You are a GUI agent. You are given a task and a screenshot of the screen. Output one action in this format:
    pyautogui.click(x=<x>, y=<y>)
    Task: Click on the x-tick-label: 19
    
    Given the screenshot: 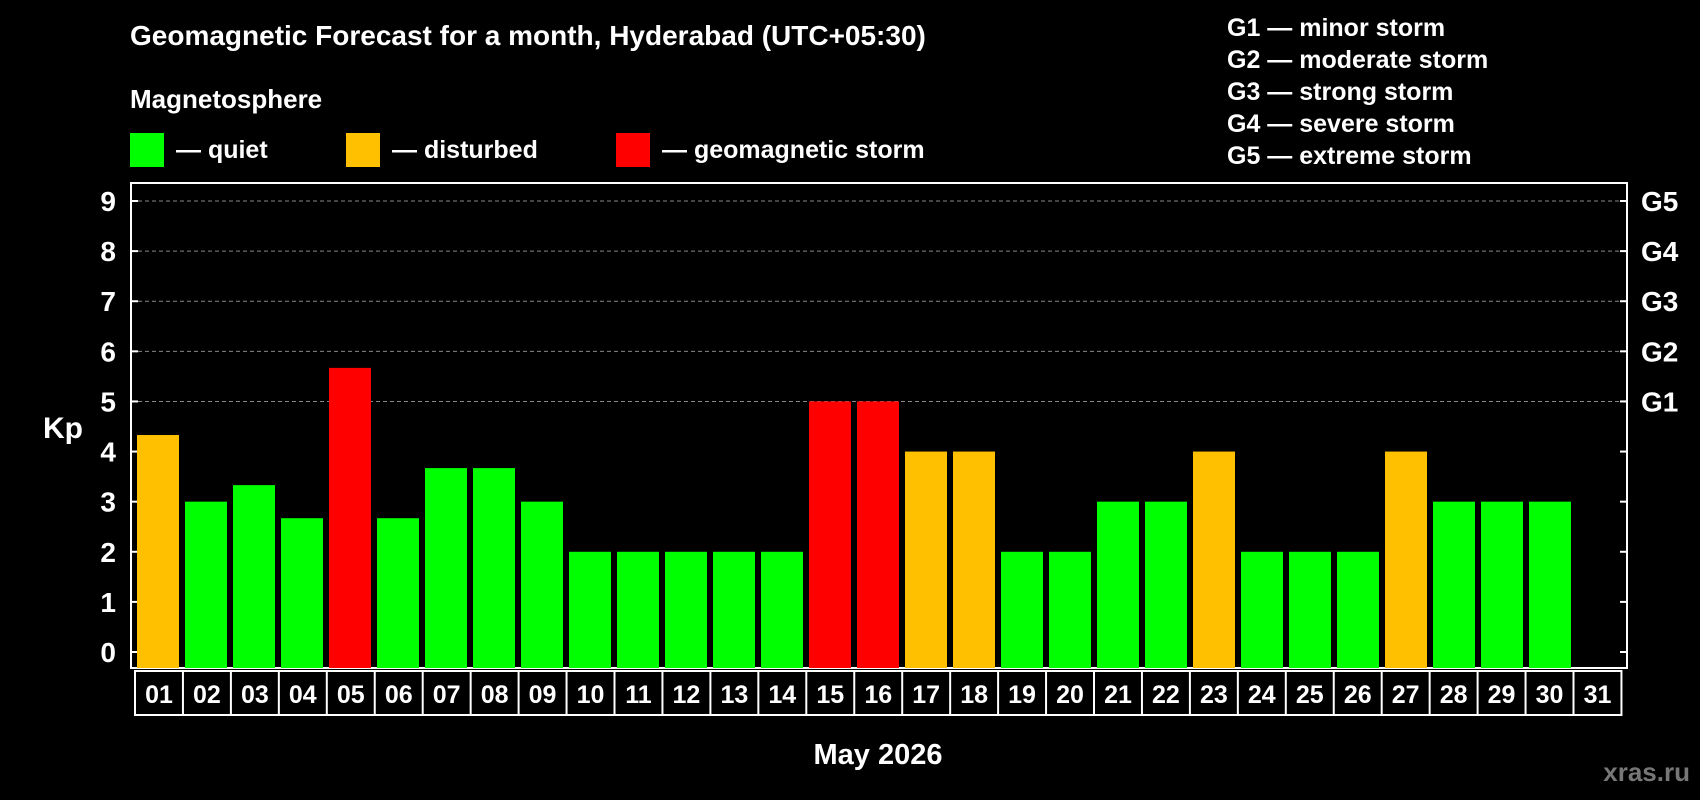 What is the action you would take?
    pyautogui.click(x=1022, y=695)
    